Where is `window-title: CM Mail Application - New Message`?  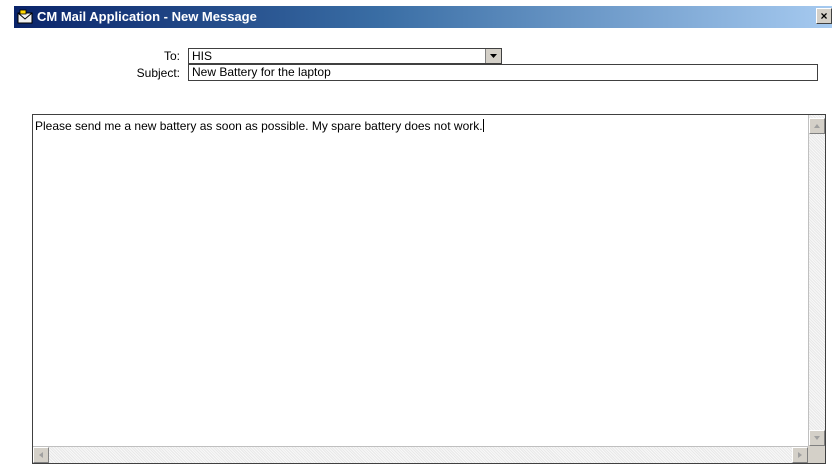
window-title: CM Mail Application - New Message is located at coordinates (147, 16).